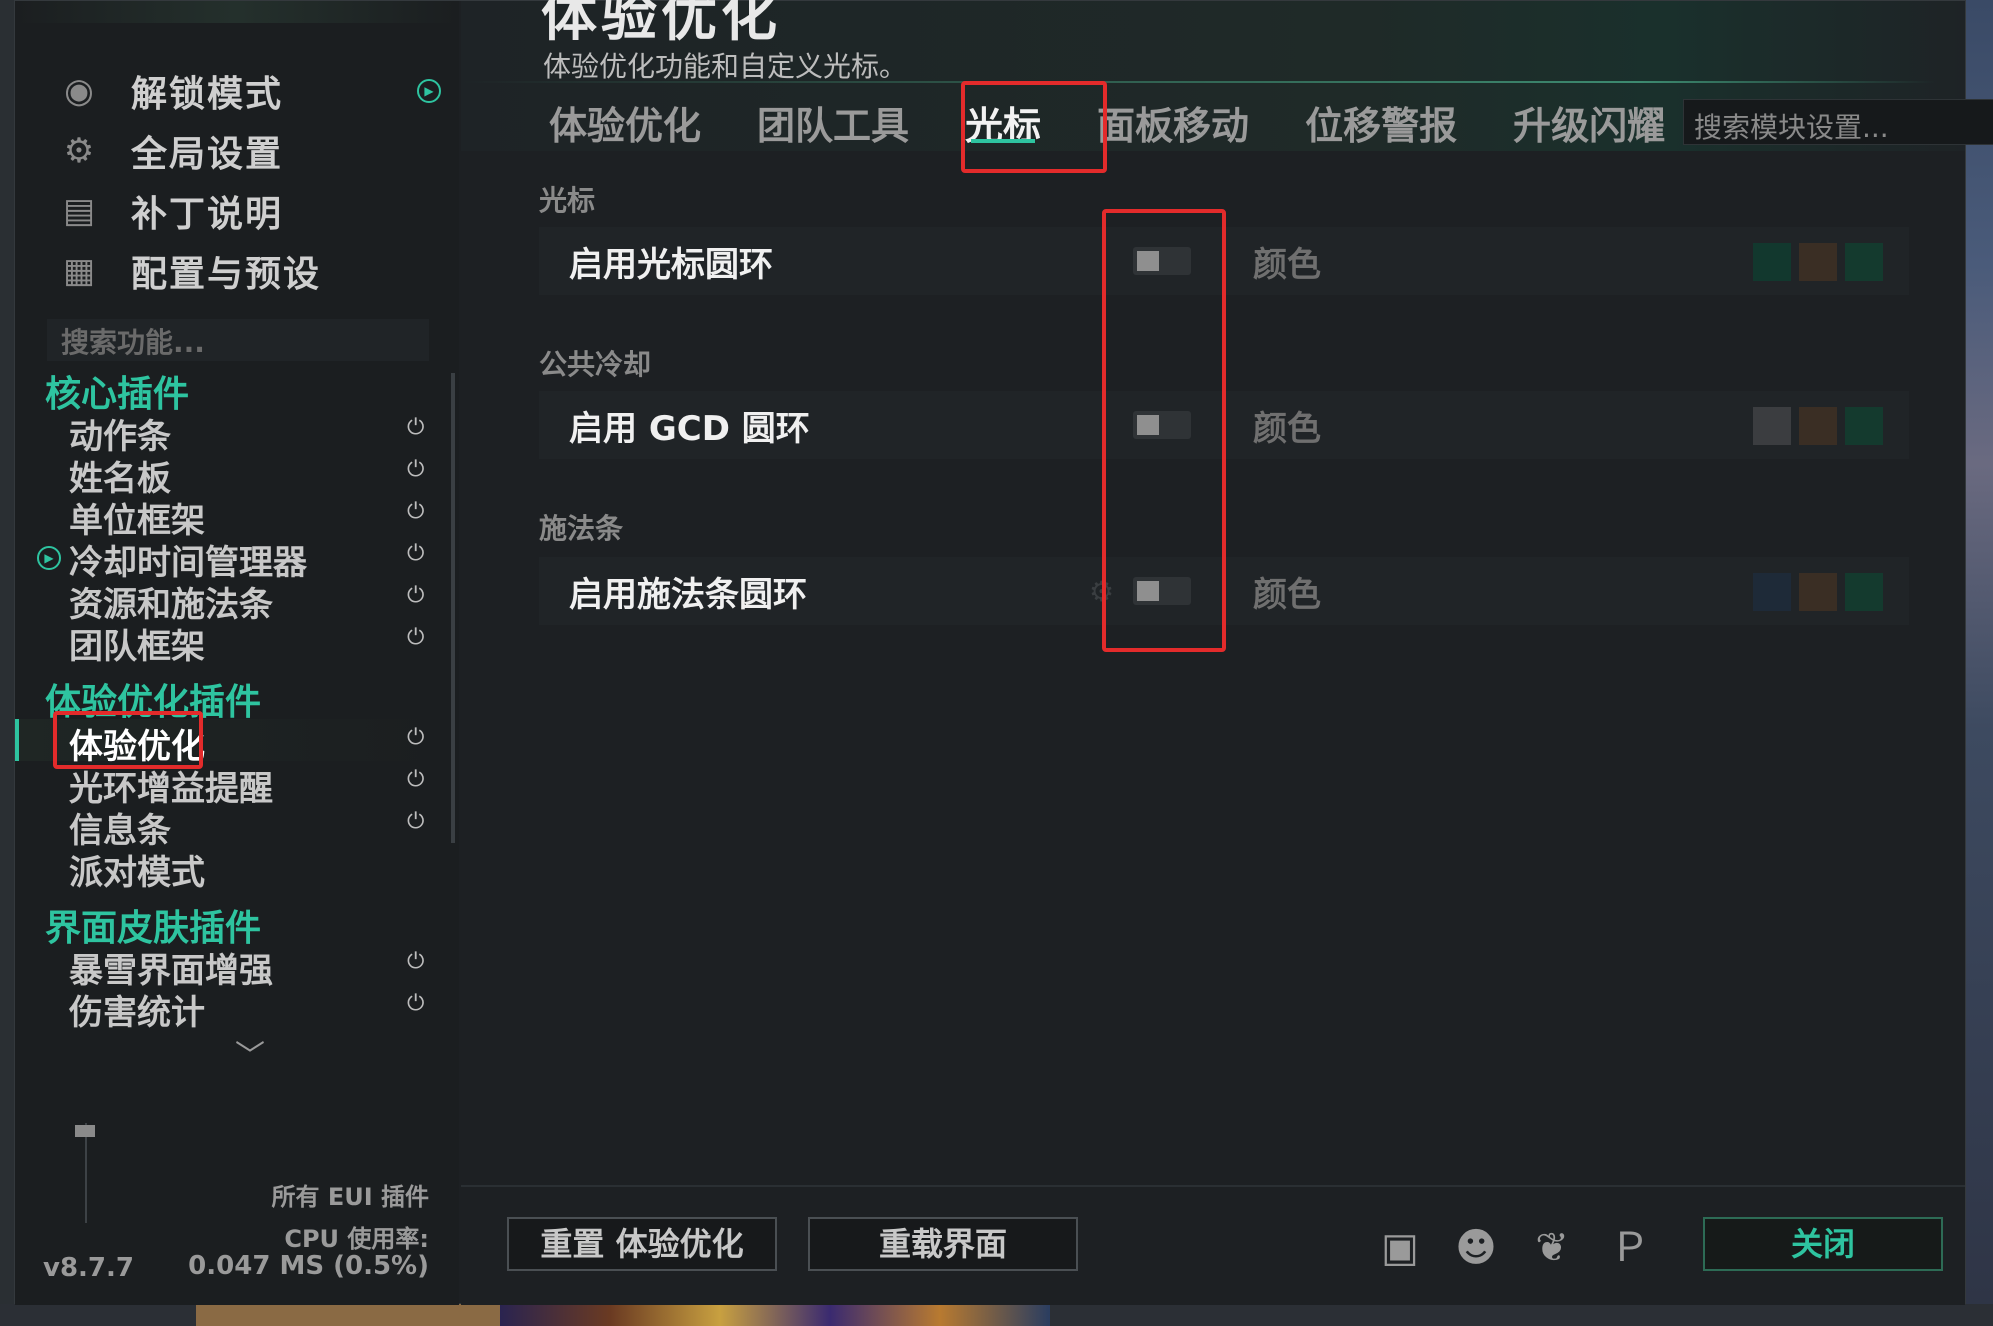  I want to click on plugin-item-damage-meter: 伤害统计 ⏻, so click(230, 1009).